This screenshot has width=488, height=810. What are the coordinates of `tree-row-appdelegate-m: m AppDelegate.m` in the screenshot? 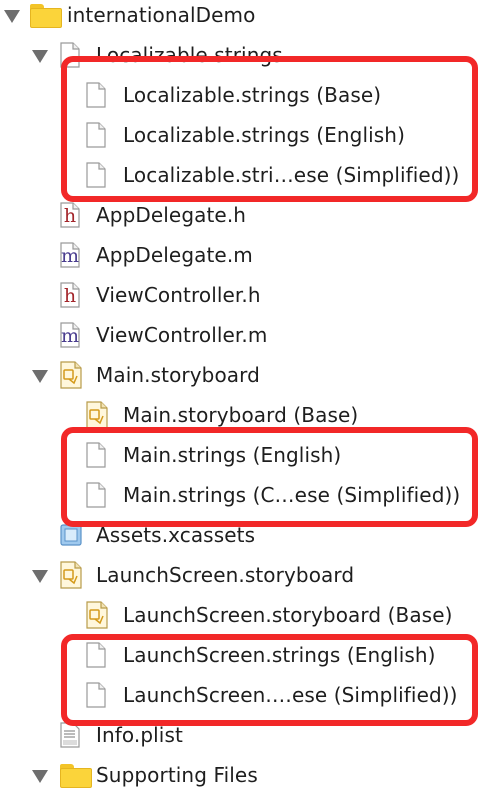 It's located at (244, 255).